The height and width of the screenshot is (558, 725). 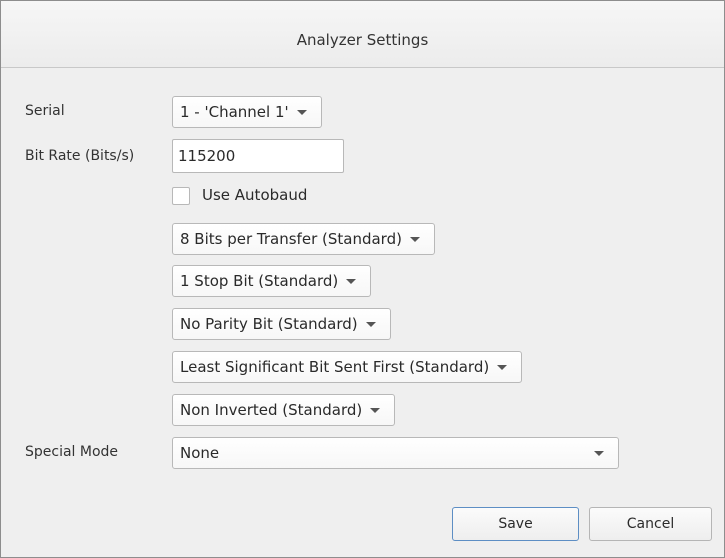 I want to click on cancel-button: Cancel, so click(x=650, y=524).